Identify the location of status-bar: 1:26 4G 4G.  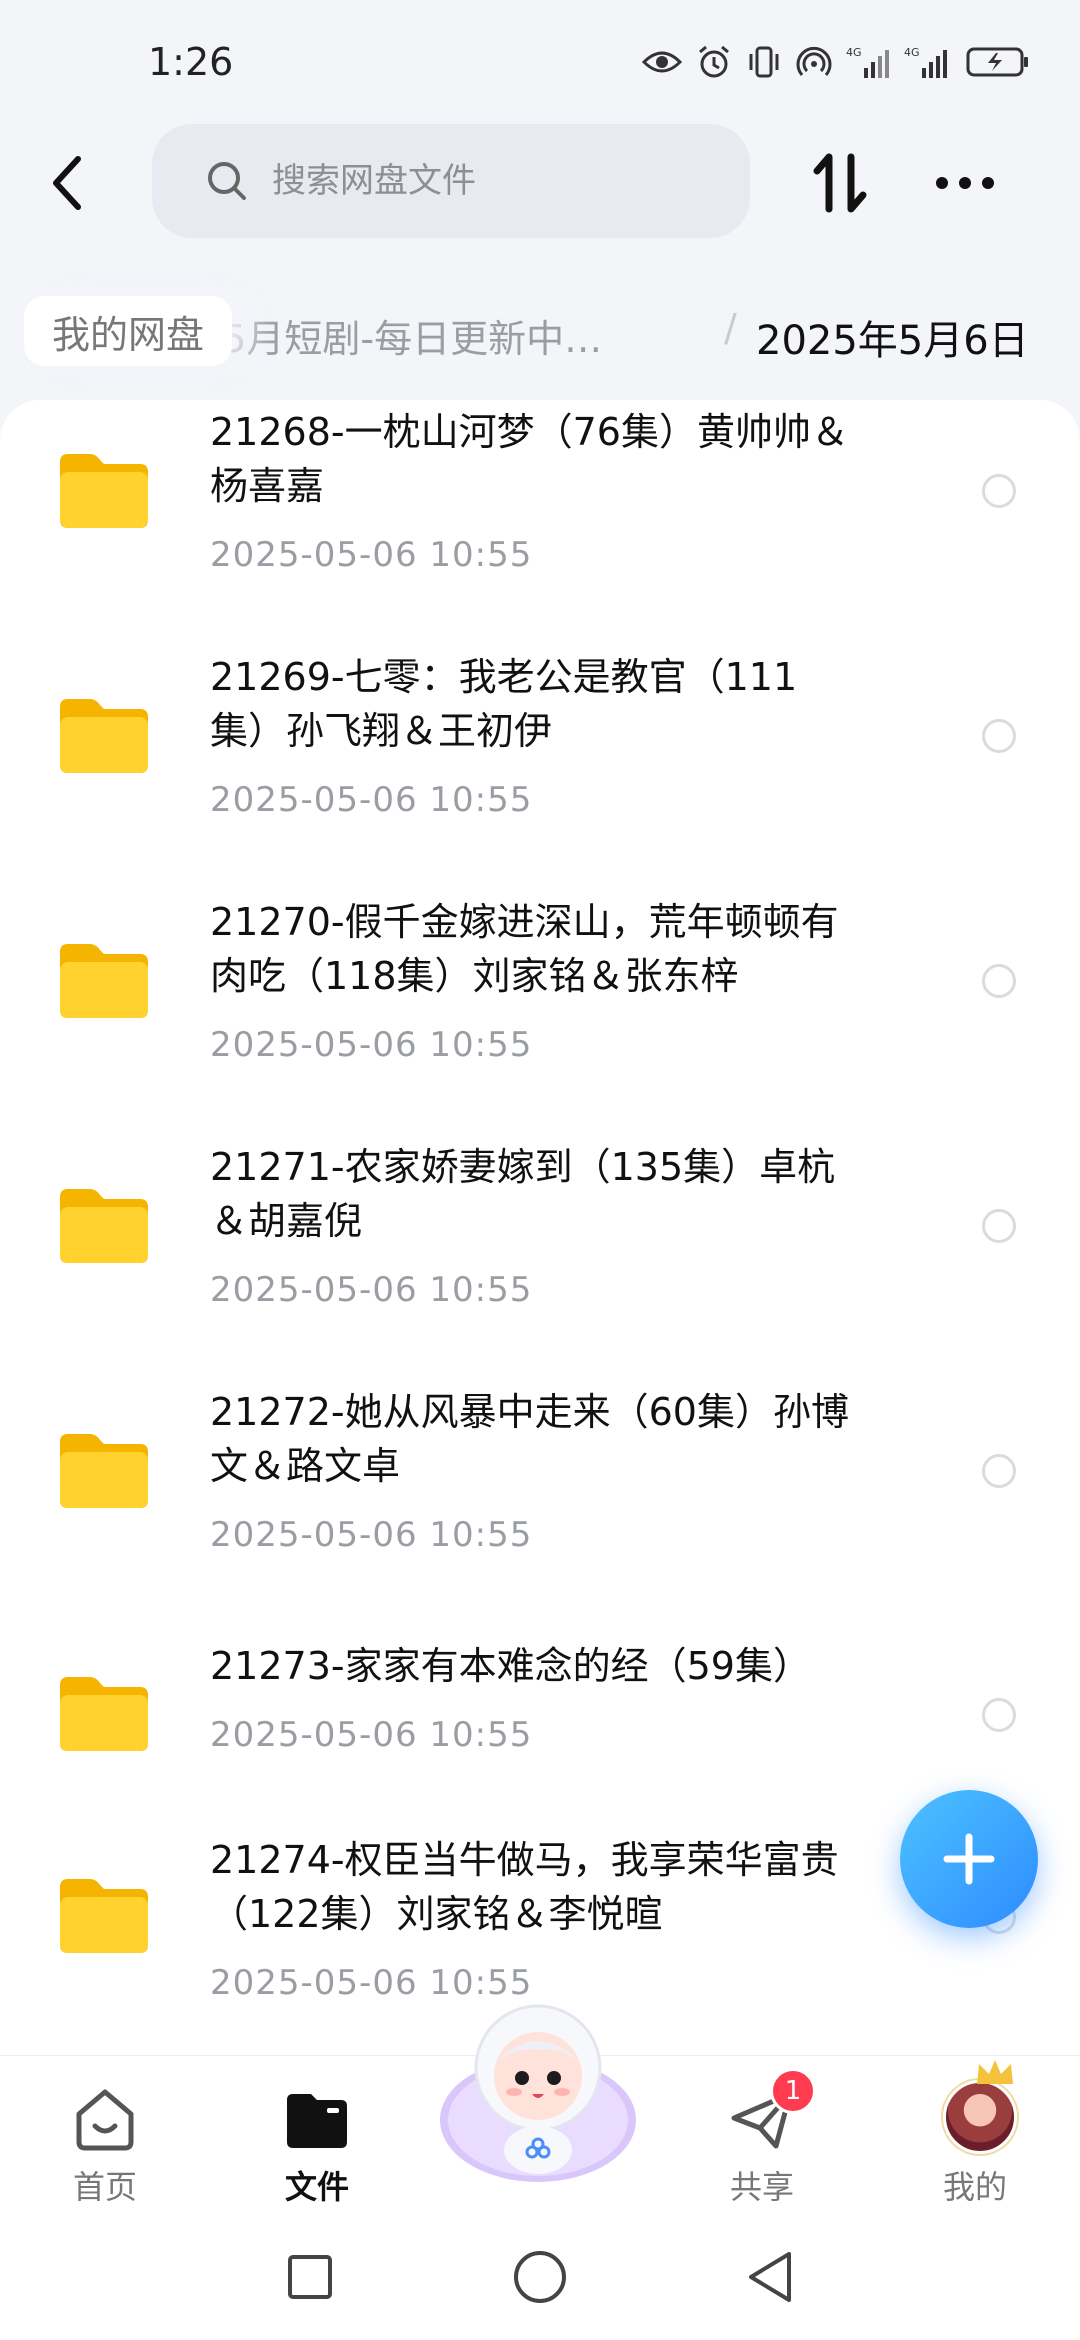
(540, 65).